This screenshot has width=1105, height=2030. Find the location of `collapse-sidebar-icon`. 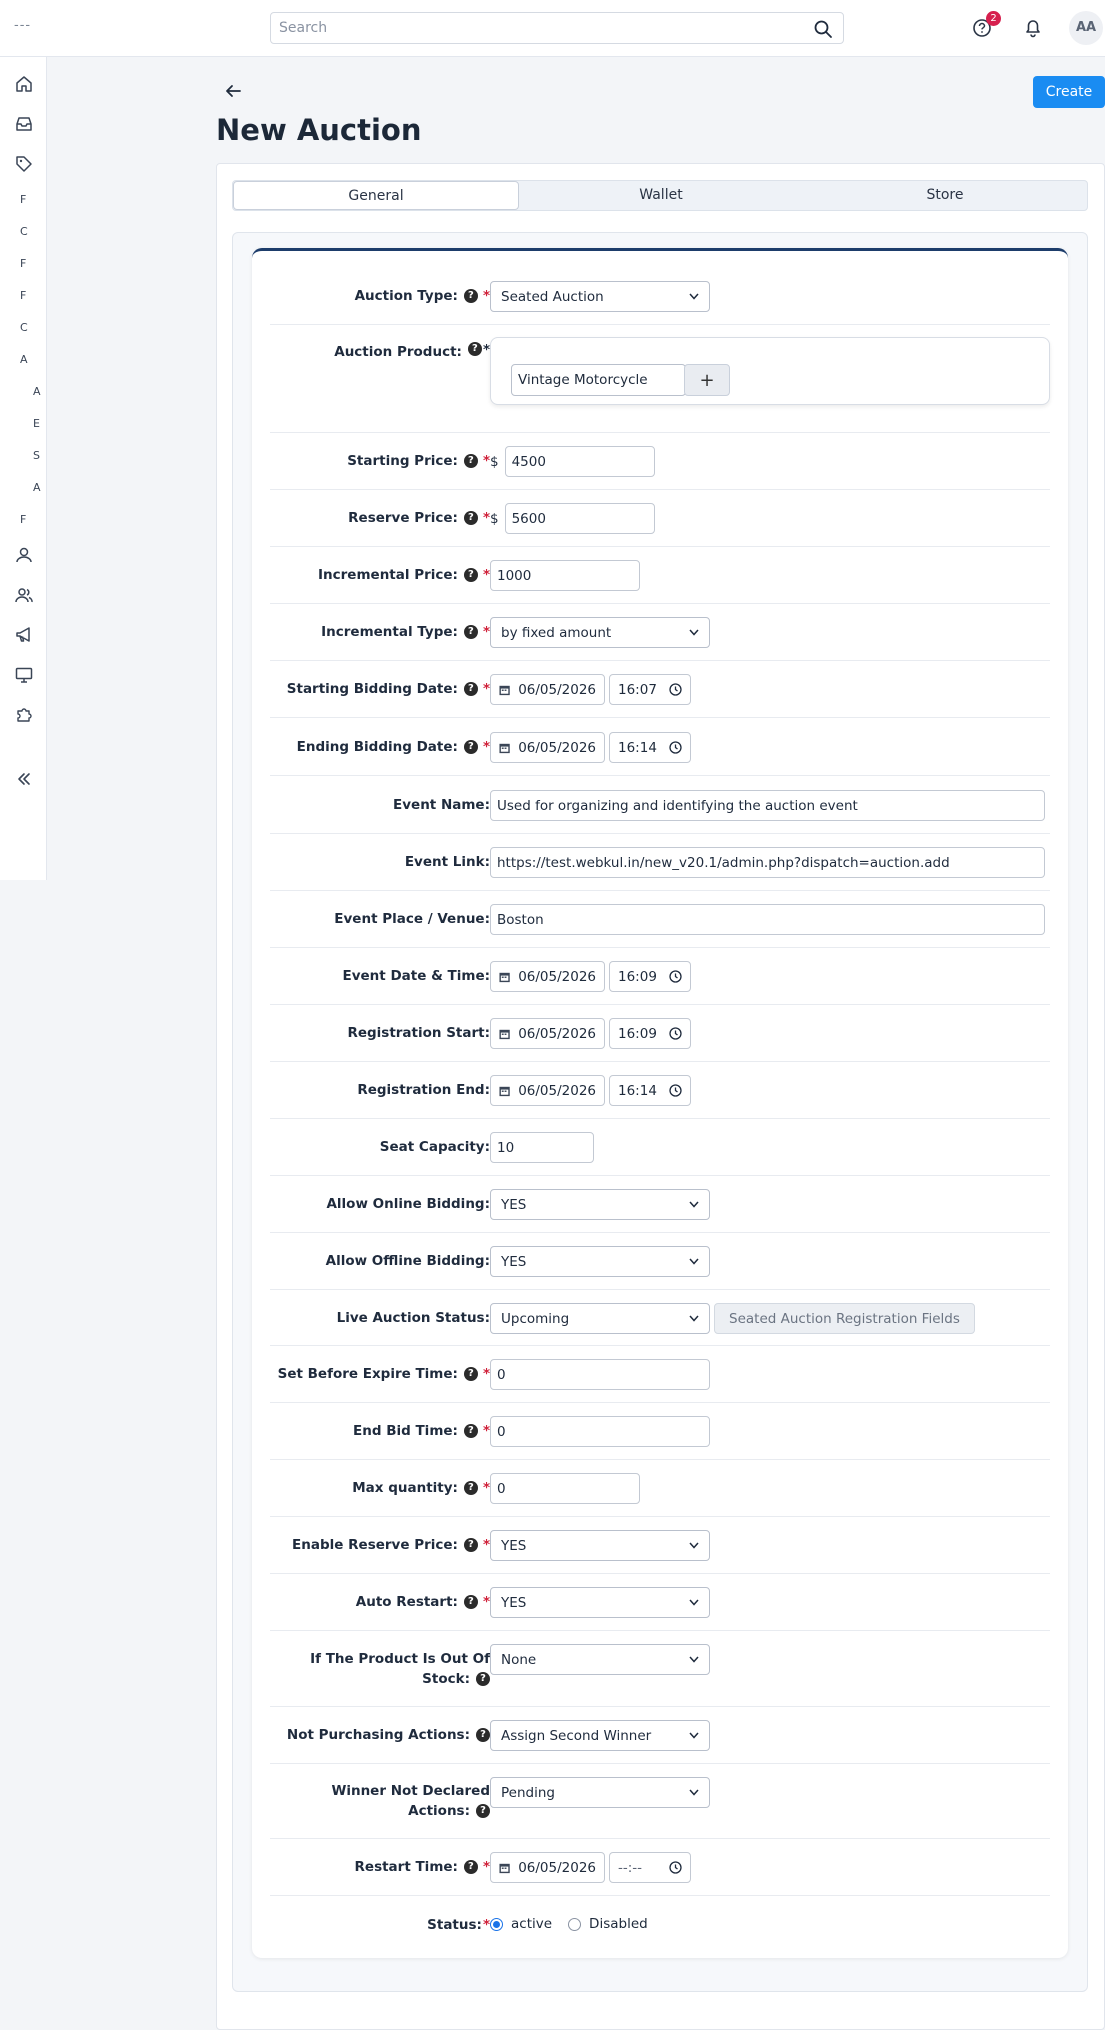

collapse-sidebar-icon is located at coordinates (24, 779).